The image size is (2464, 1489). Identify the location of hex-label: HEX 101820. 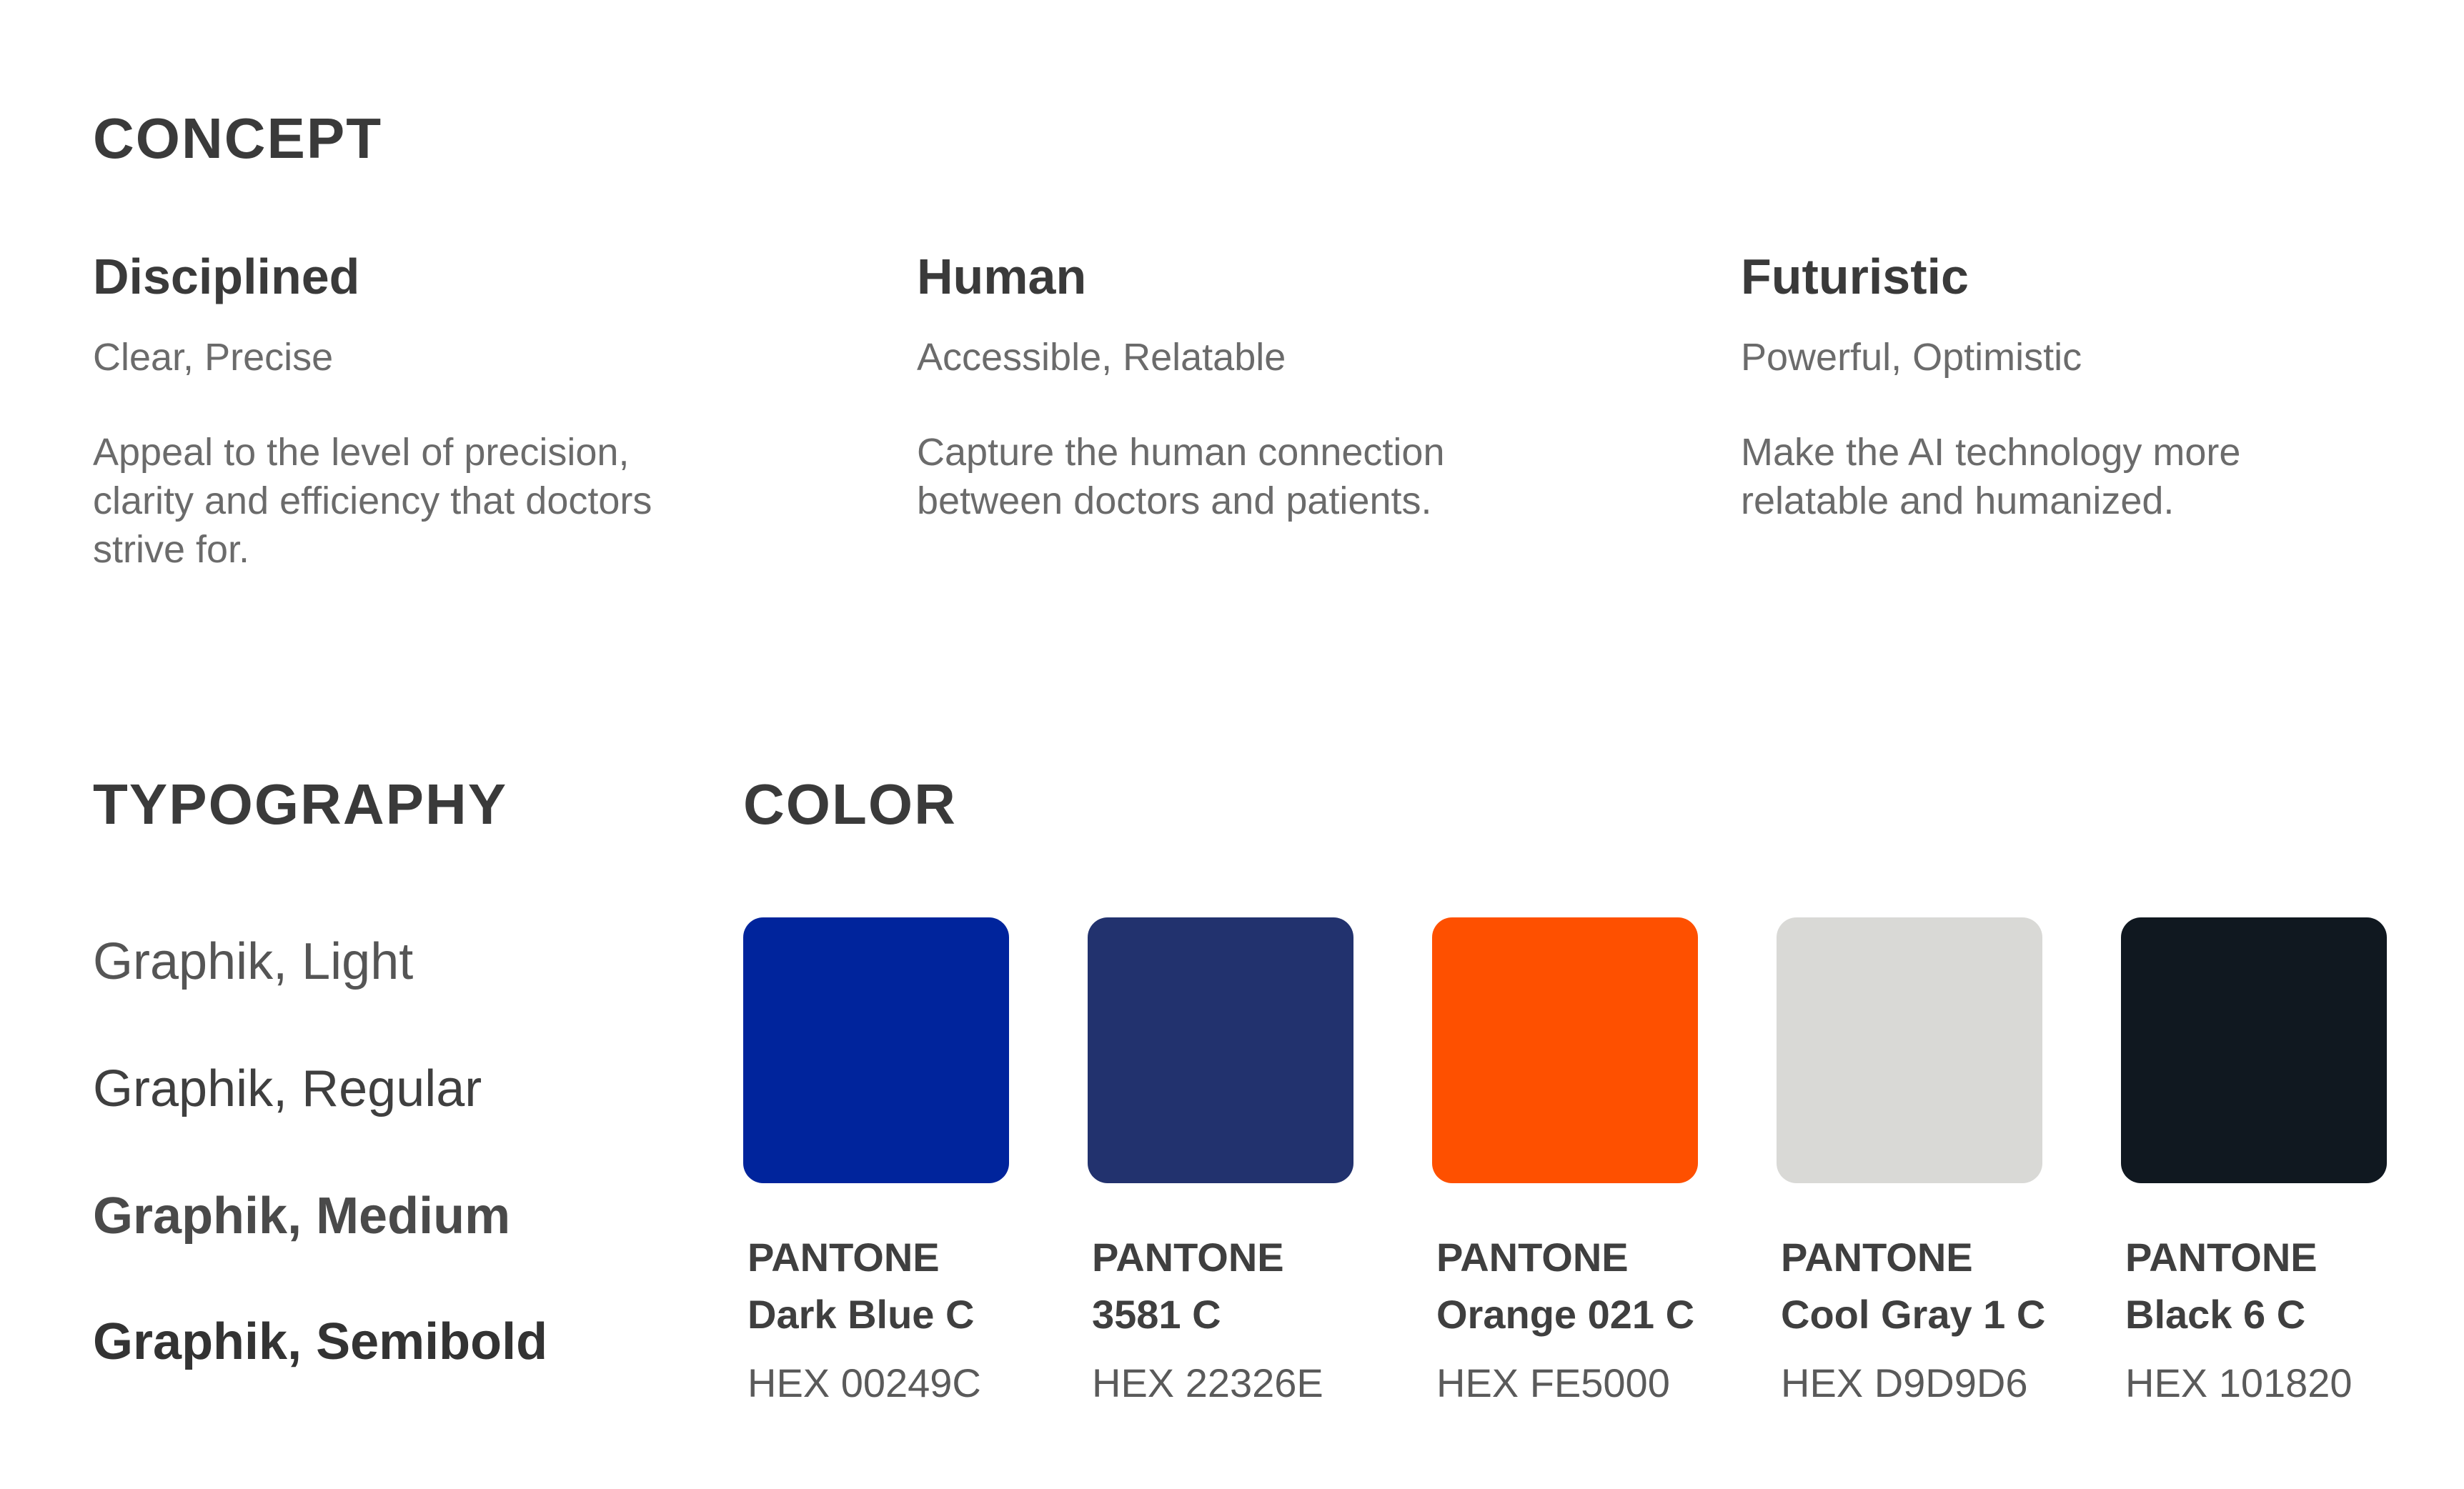
(2239, 1382).